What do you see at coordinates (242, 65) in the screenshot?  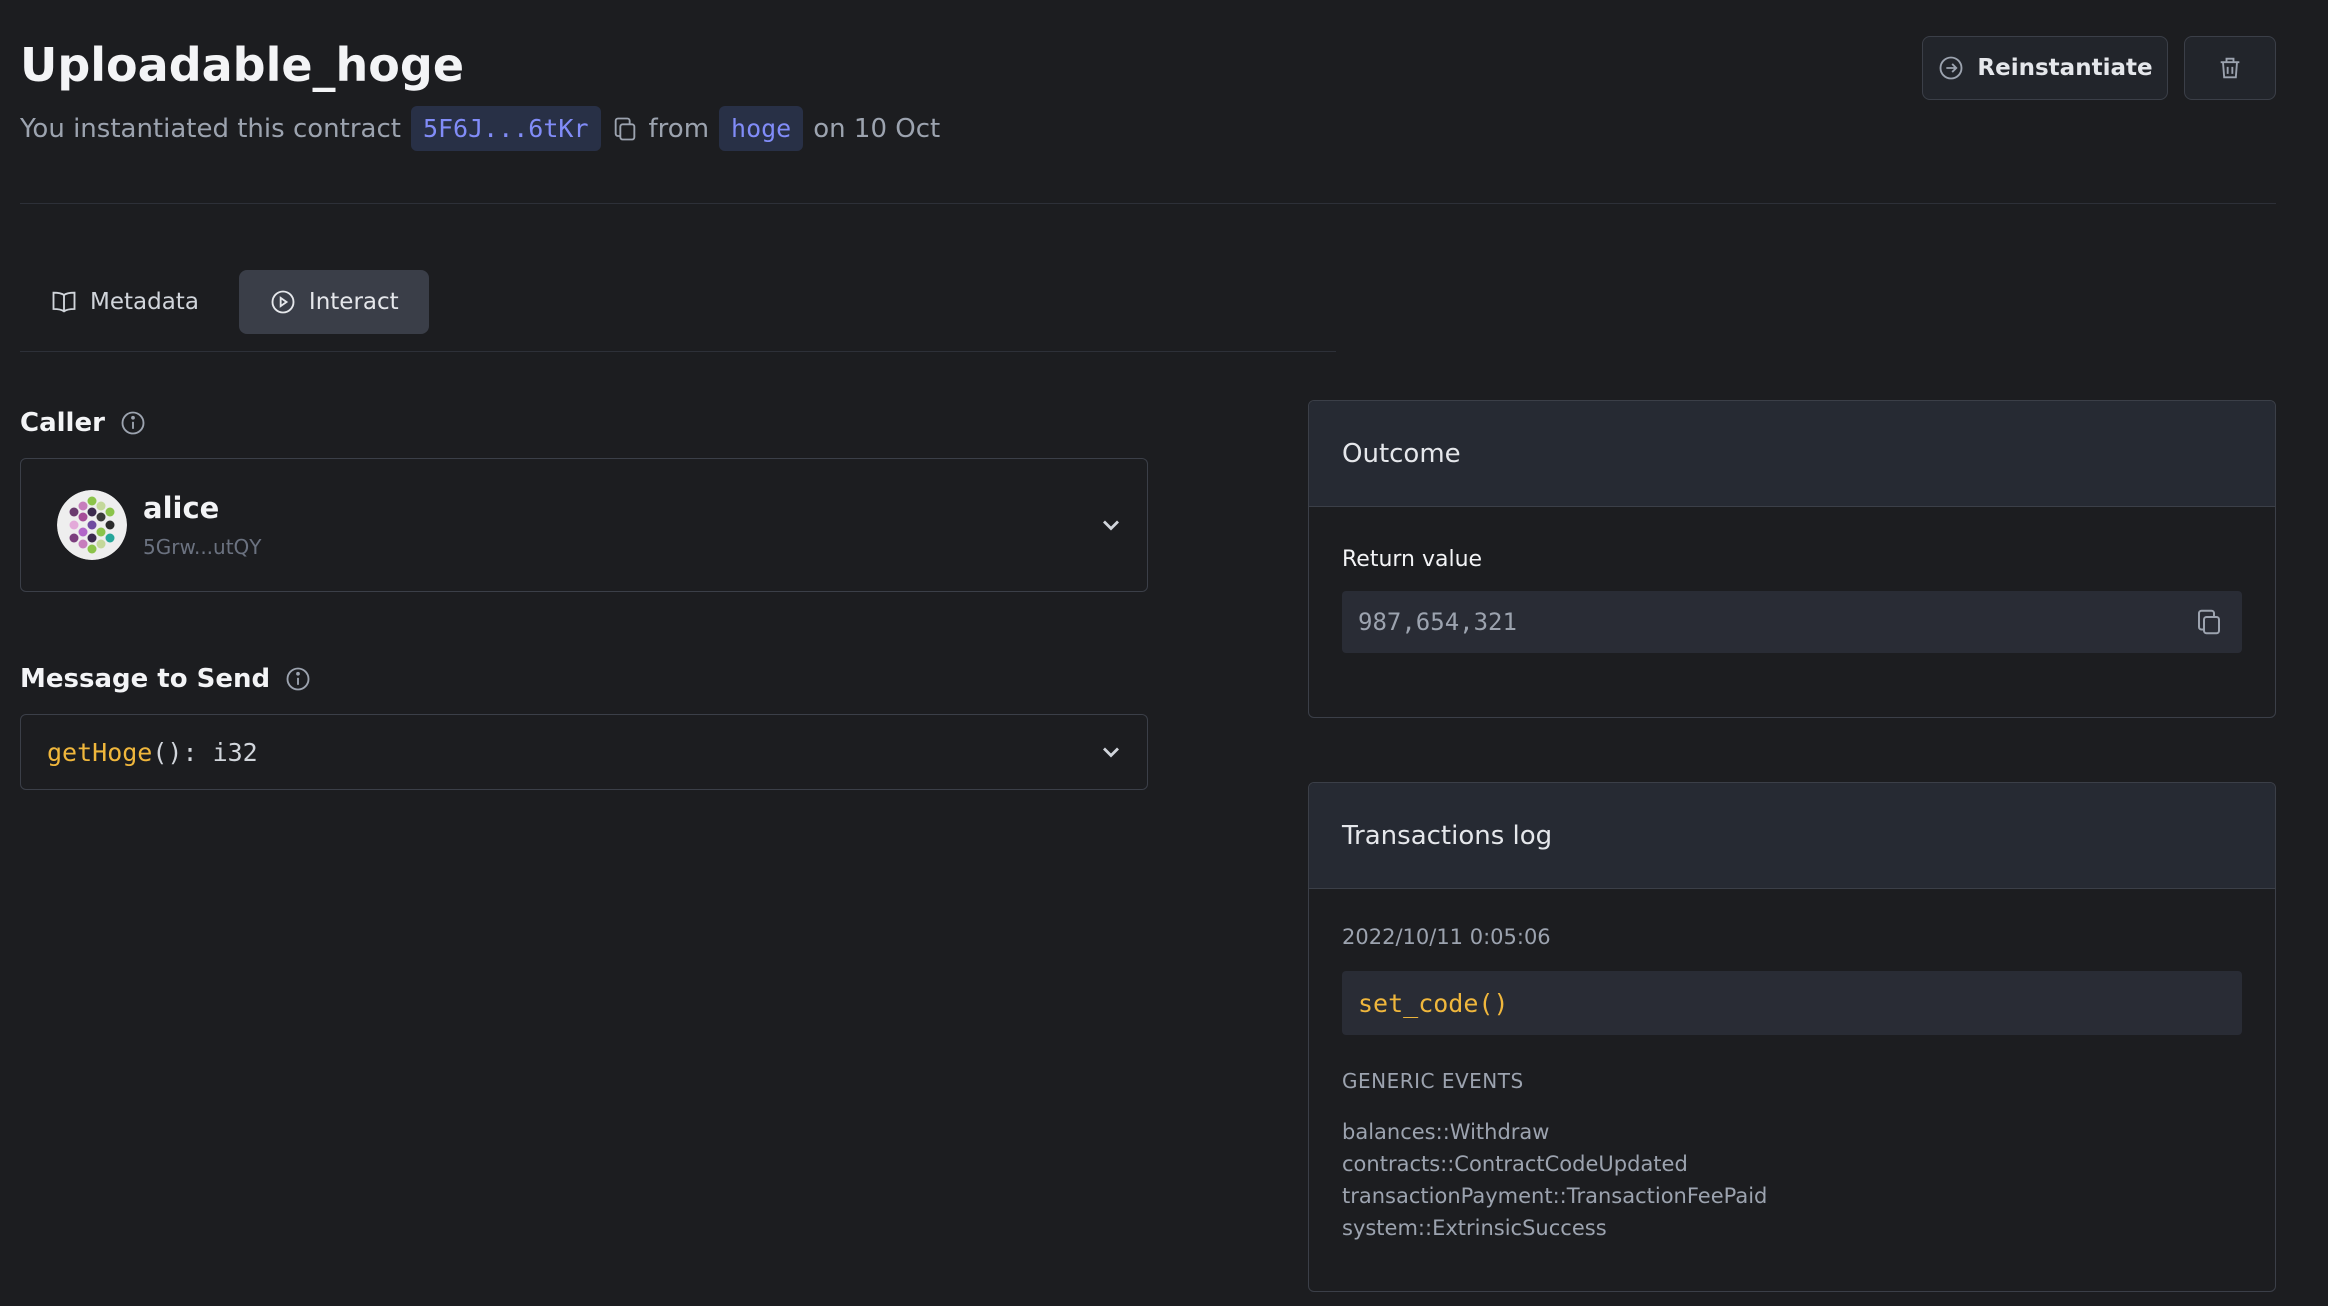 I see `page-title: Uploadable_hoge` at bounding box center [242, 65].